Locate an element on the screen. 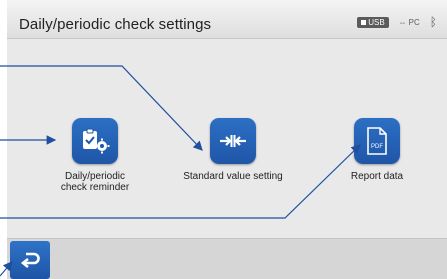  check-reminder-label-line1: Daily/periodic is located at coordinates (95, 176).